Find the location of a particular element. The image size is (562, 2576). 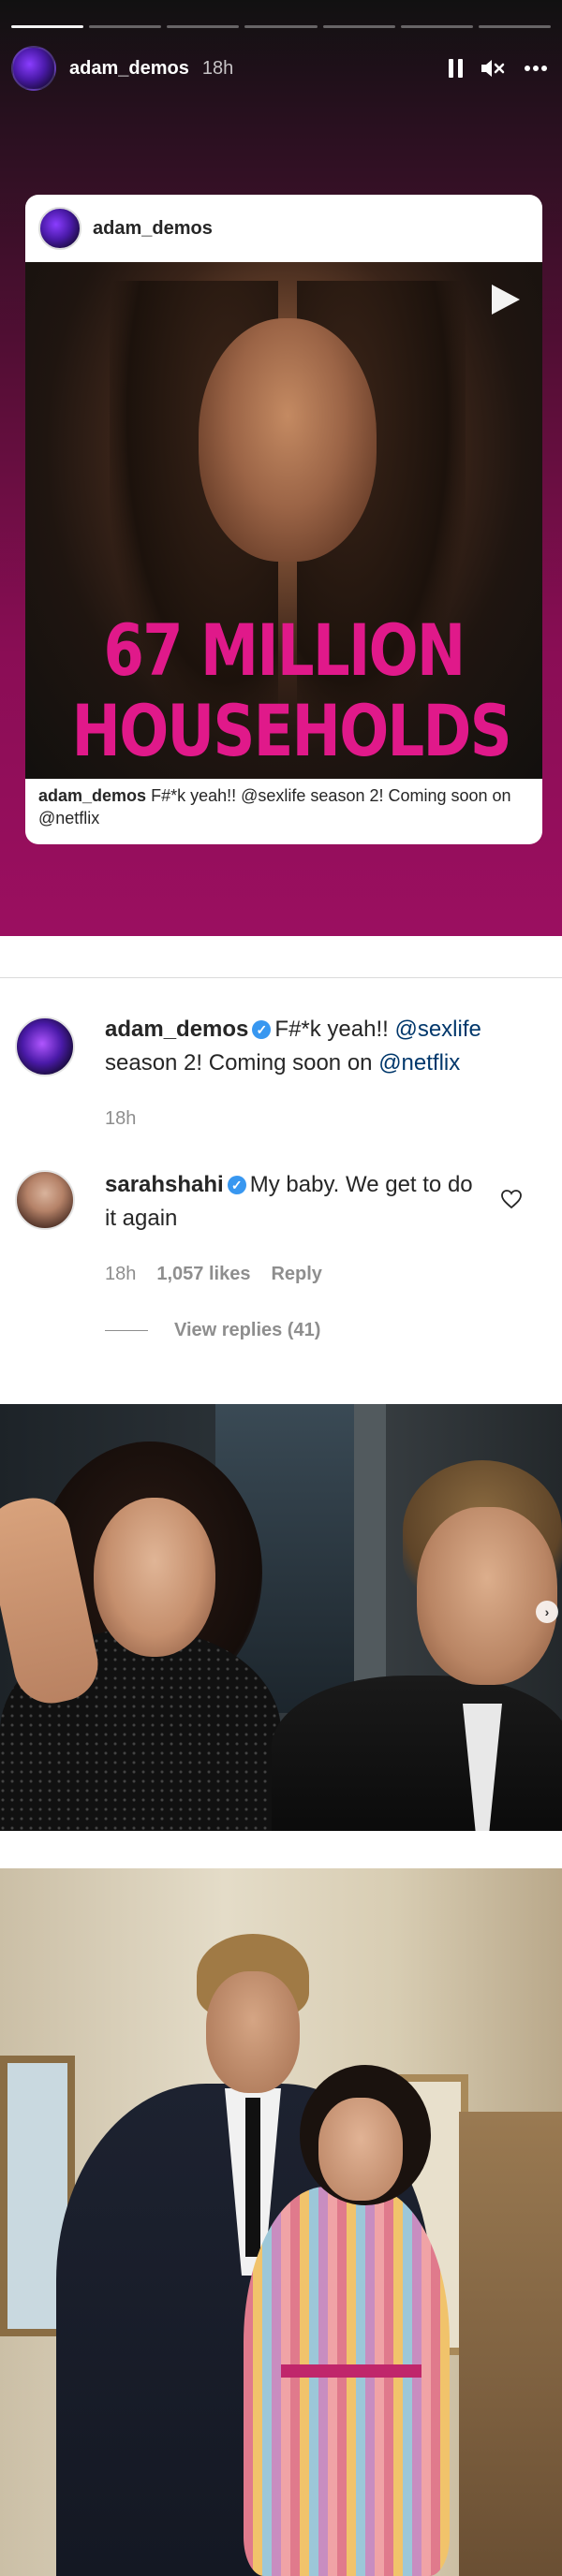

comment-meta: 18h 1,057 likes Reply is located at coordinates (213, 1274).